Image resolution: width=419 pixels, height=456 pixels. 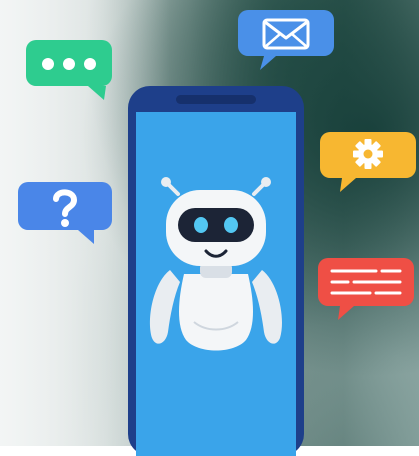 I want to click on chat-bubble-icon, so click(x=69, y=70).